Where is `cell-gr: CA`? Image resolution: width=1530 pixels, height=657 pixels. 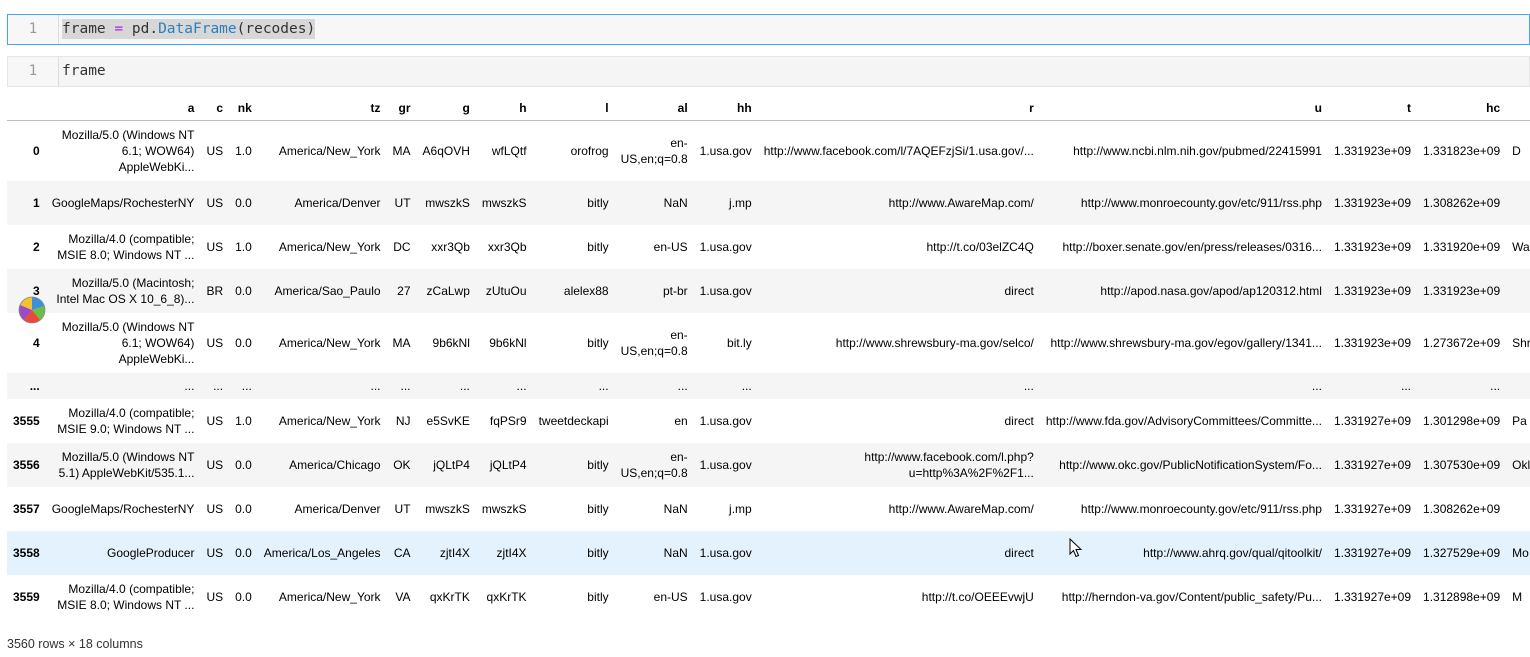 cell-gr: CA is located at coordinates (402, 553).